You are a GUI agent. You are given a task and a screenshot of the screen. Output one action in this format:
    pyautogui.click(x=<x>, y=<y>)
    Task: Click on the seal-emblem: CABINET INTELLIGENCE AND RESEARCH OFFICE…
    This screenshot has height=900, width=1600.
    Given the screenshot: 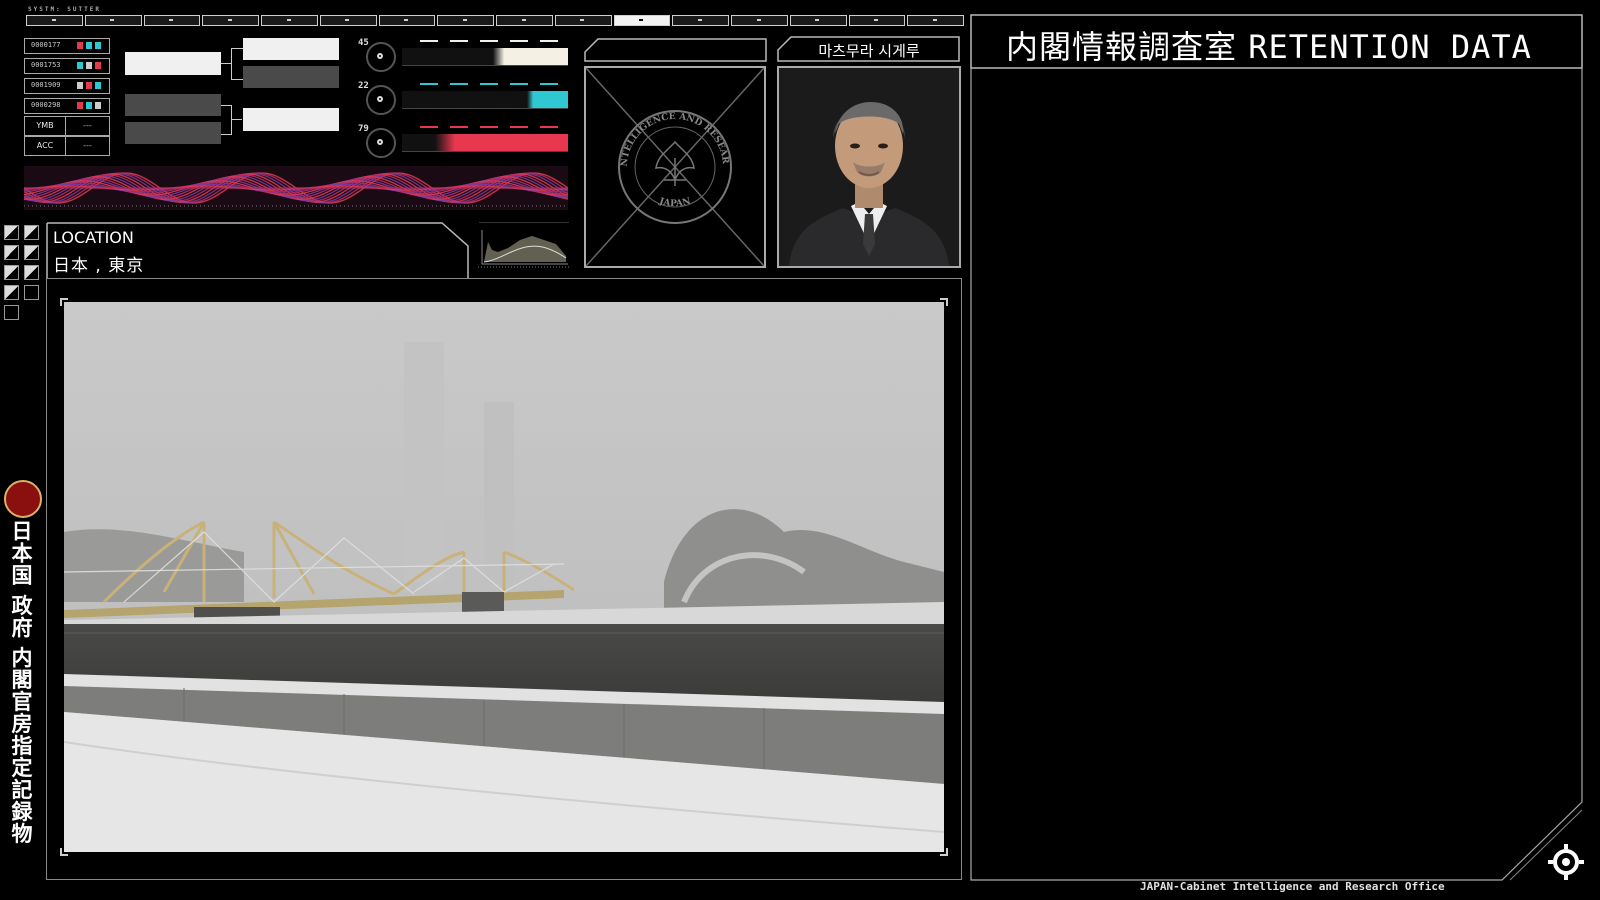 What is the action you would take?
    pyautogui.click(x=675, y=167)
    